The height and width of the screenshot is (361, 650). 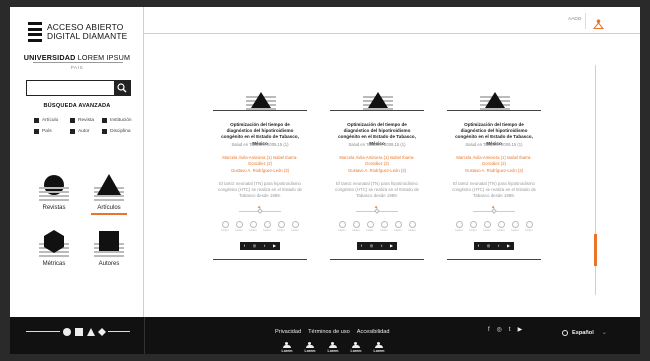 I want to click on filter-label: Institución, so click(x=121, y=120).